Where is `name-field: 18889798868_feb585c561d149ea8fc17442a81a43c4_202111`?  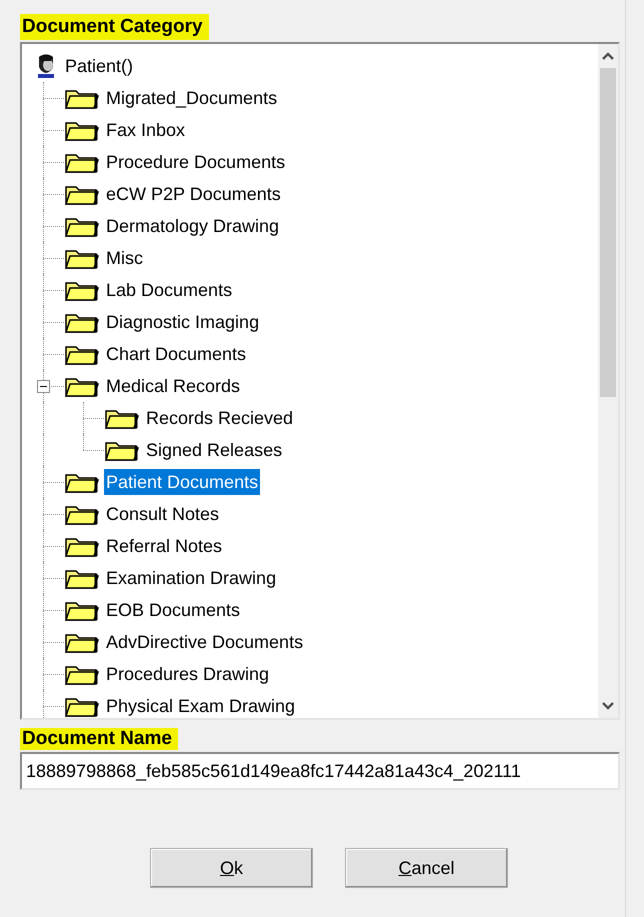 name-field: 18889798868_feb585c561d149ea8fc17442a81a43c4_202111 is located at coordinates (320, 771).